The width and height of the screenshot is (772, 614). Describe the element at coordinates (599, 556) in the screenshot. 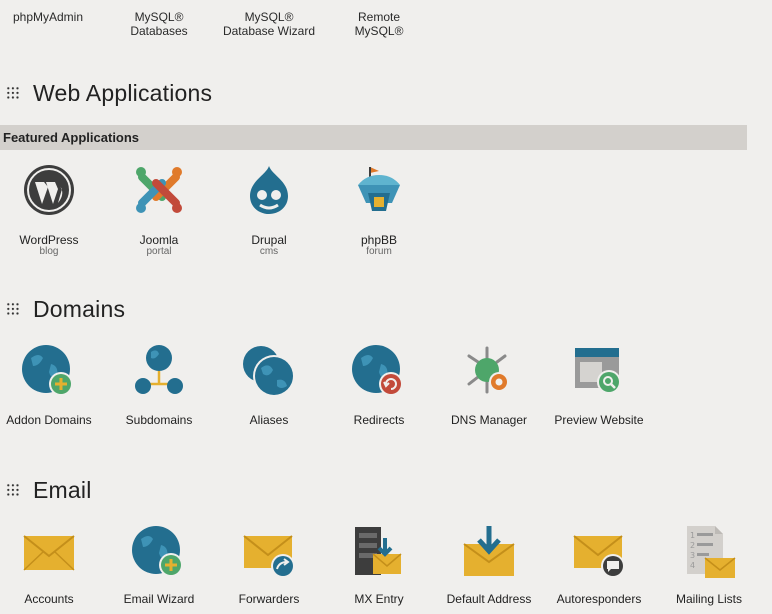

I see `envelope-chat-icon` at that location.